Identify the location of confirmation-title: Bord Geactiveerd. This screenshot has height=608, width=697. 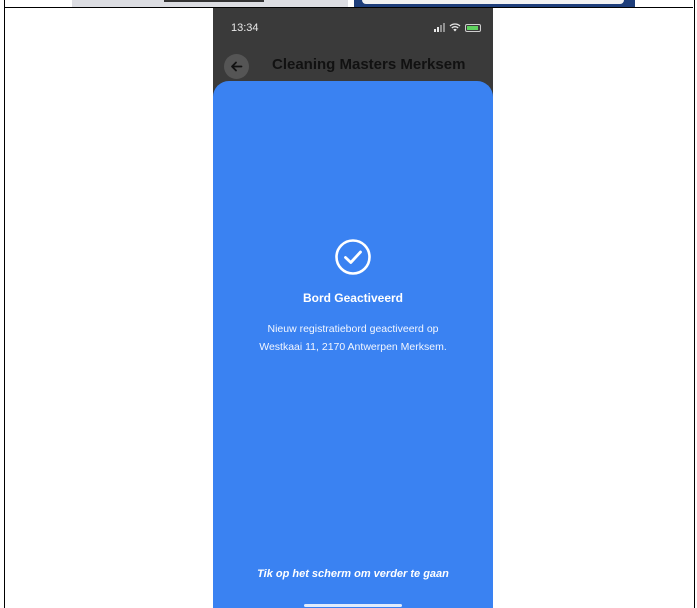
(353, 298).